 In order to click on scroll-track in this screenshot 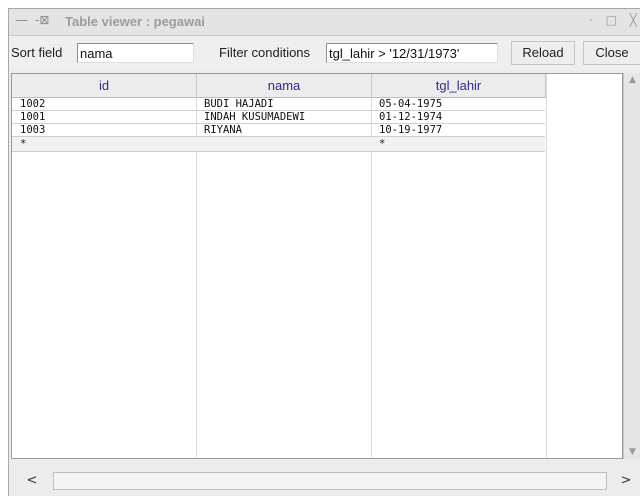, I will do `click(330, 481)`.